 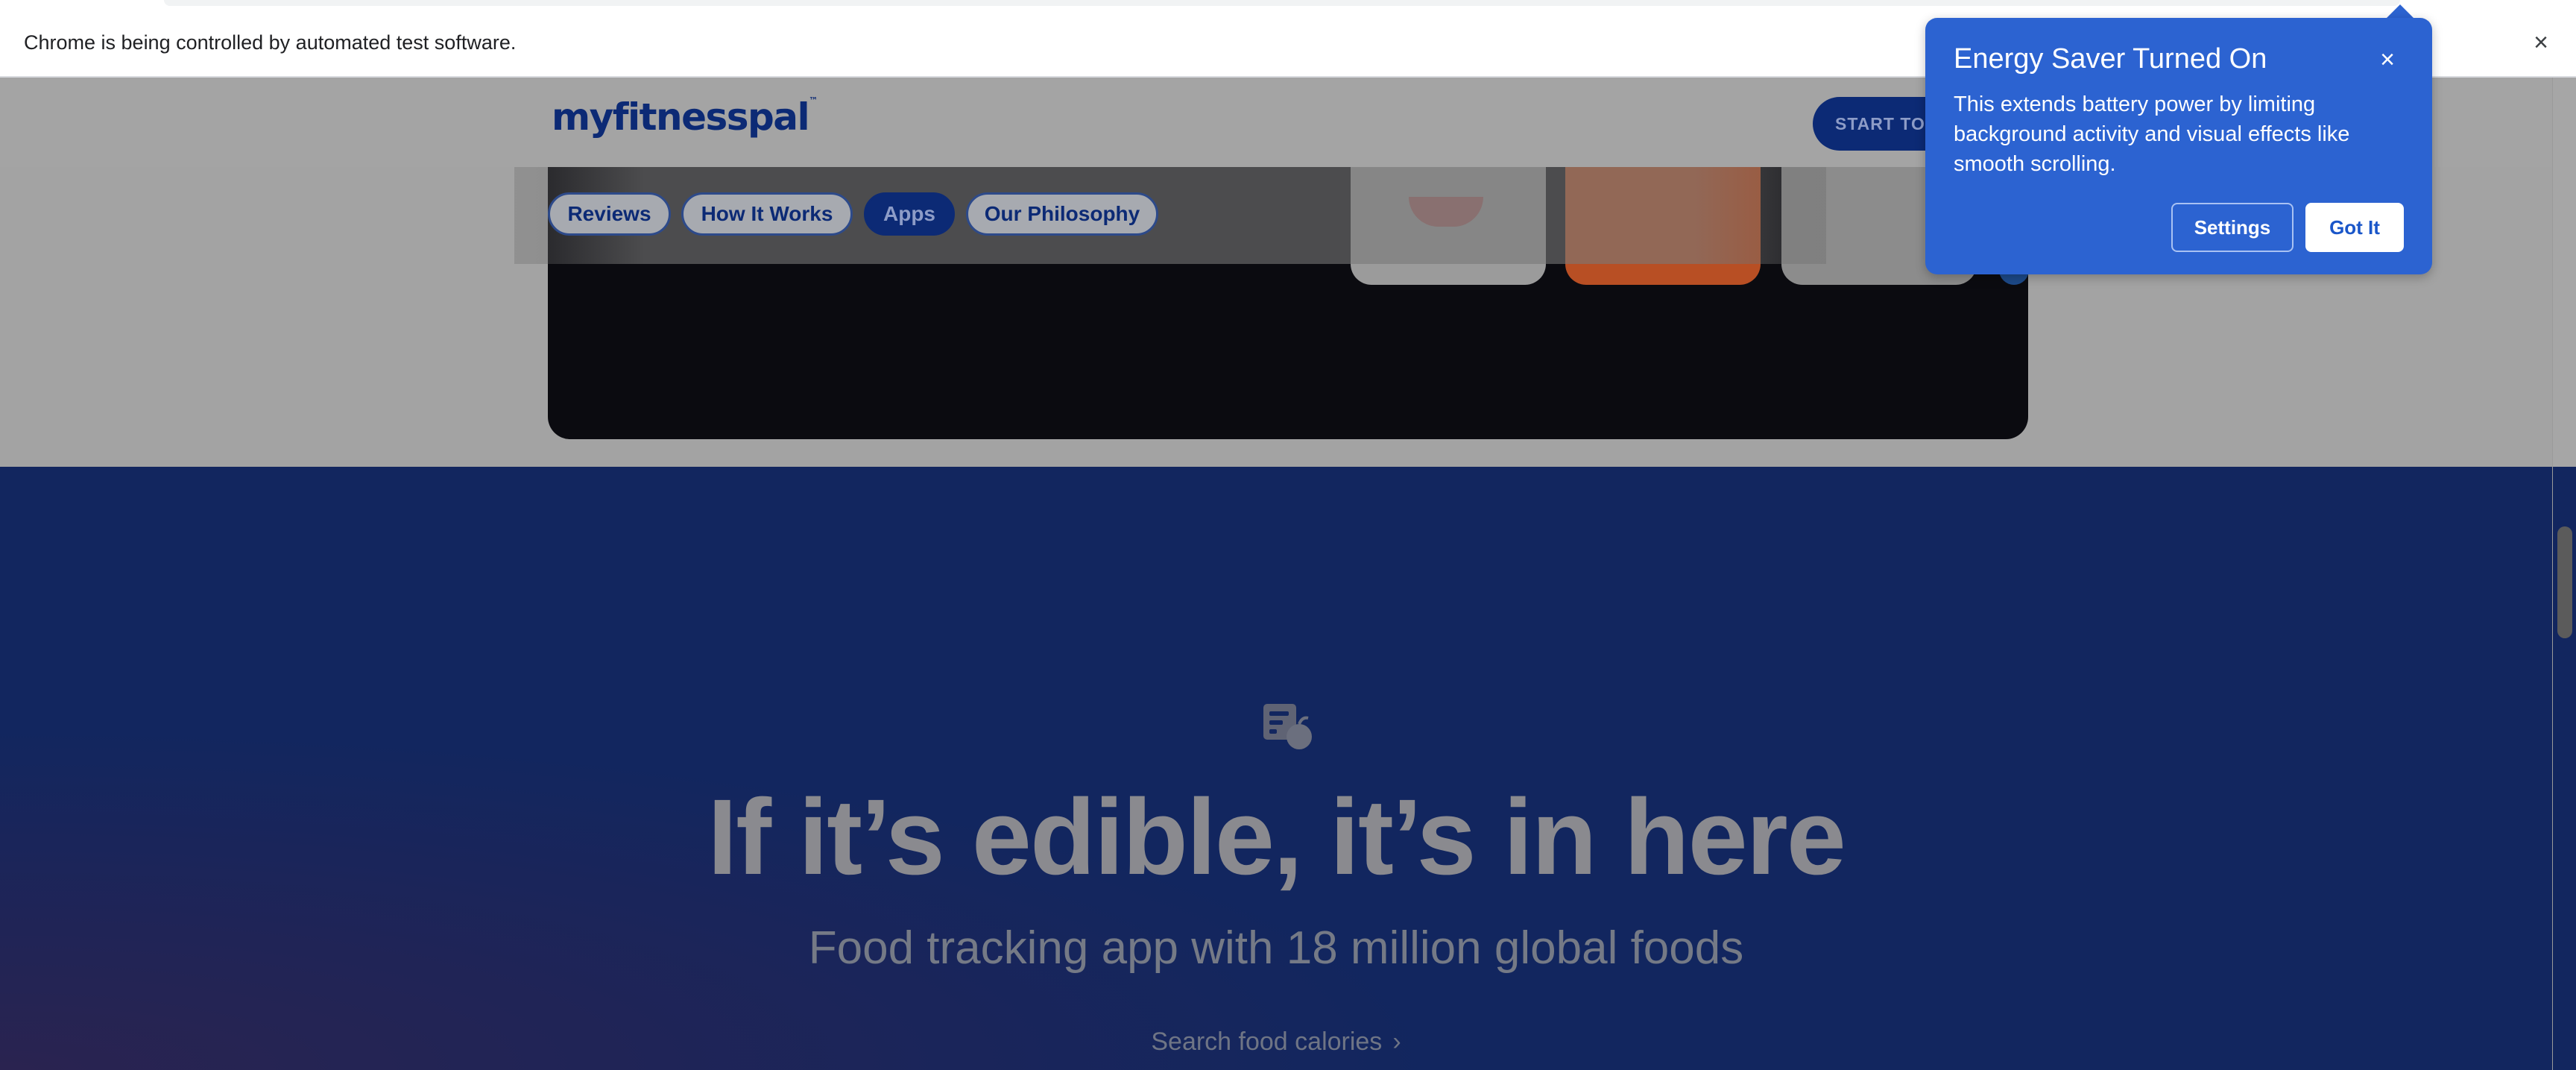 I want to click on logo-text: myfitnesspal, so click(x=681, y=117).